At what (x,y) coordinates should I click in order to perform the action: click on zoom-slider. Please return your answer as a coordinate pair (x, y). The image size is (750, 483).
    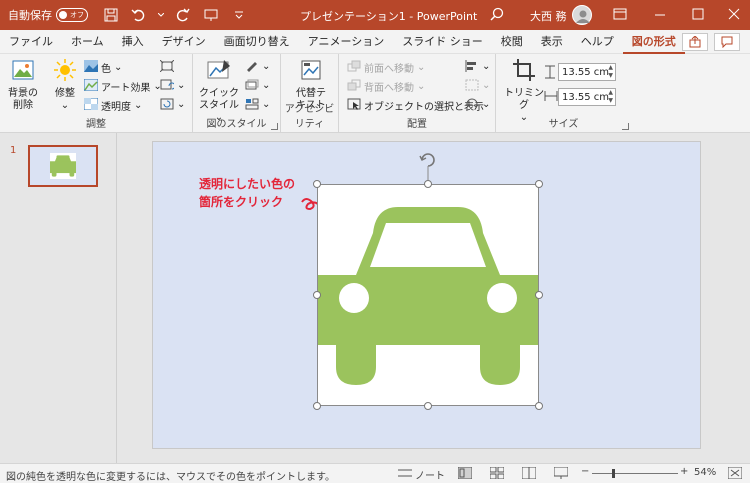
    Looking at the image, I should click on (635, 473).